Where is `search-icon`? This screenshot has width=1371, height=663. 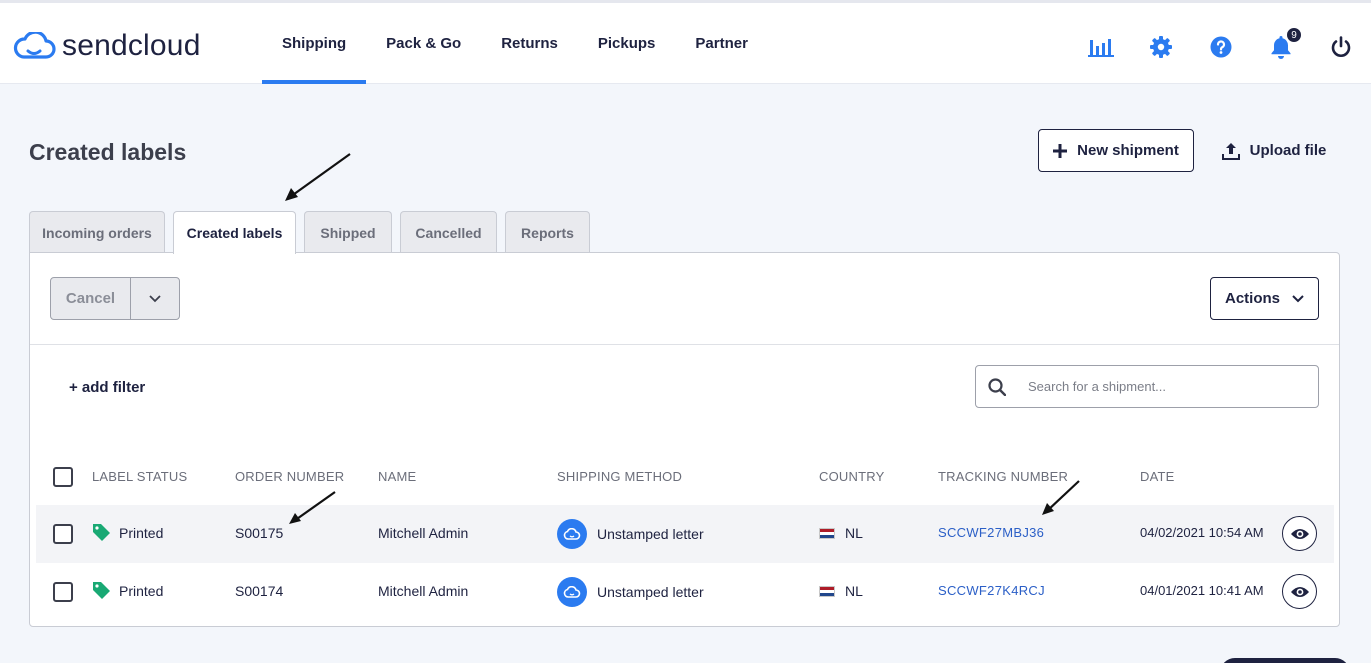 search-icon is located at coordinates (997, 386).